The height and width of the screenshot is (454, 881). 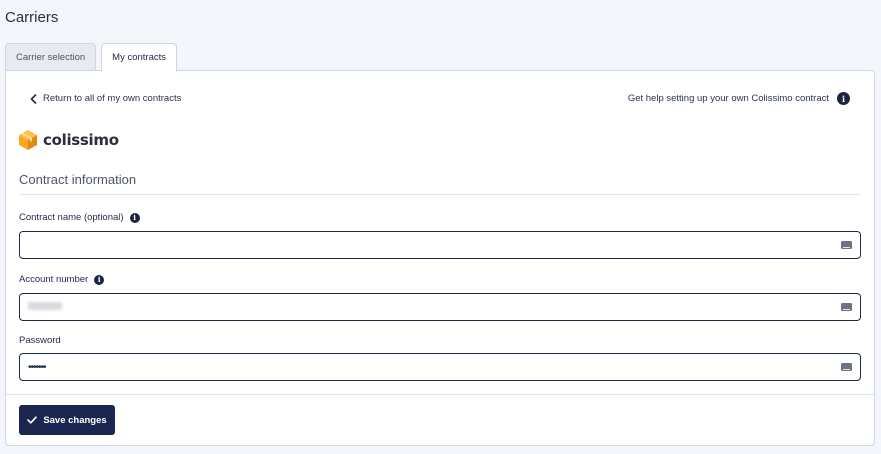 What do you see at coordinates (54, 279) in the screenshot?
I see `account-number-label-text: Account number` at bounding box center [54, 279].